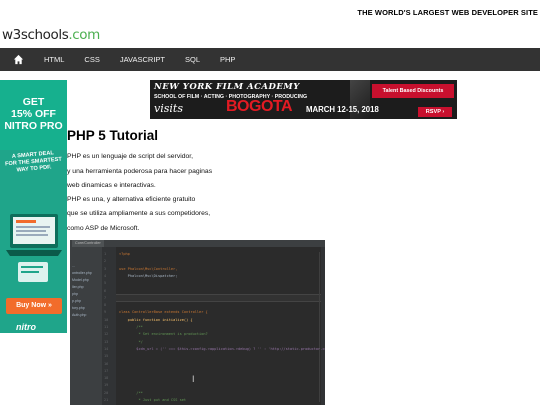 The height and width of the screenshot is (405, 540). I want to click on nav-sql: SQL, so click(192, 59).